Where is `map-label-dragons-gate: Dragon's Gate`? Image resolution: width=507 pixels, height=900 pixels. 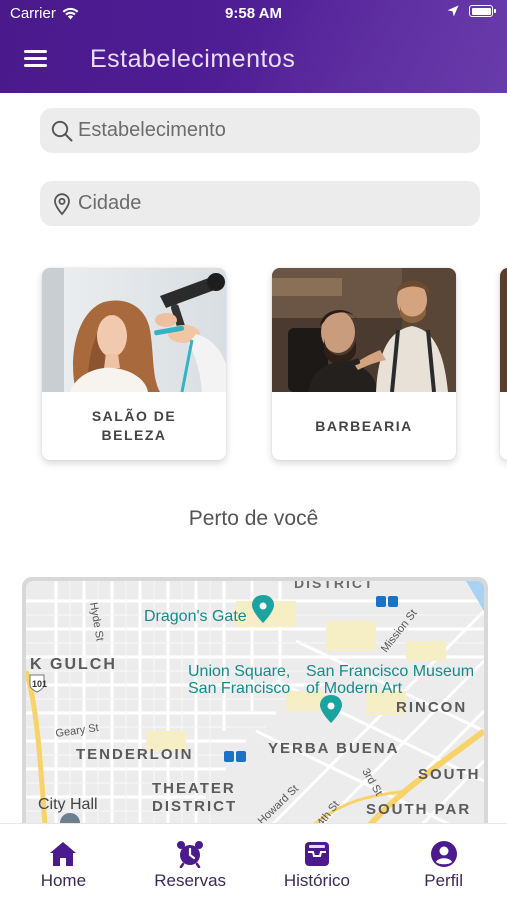 map-label-dragons-gate: Dragon's Gate is located at coordinates (195, 616).